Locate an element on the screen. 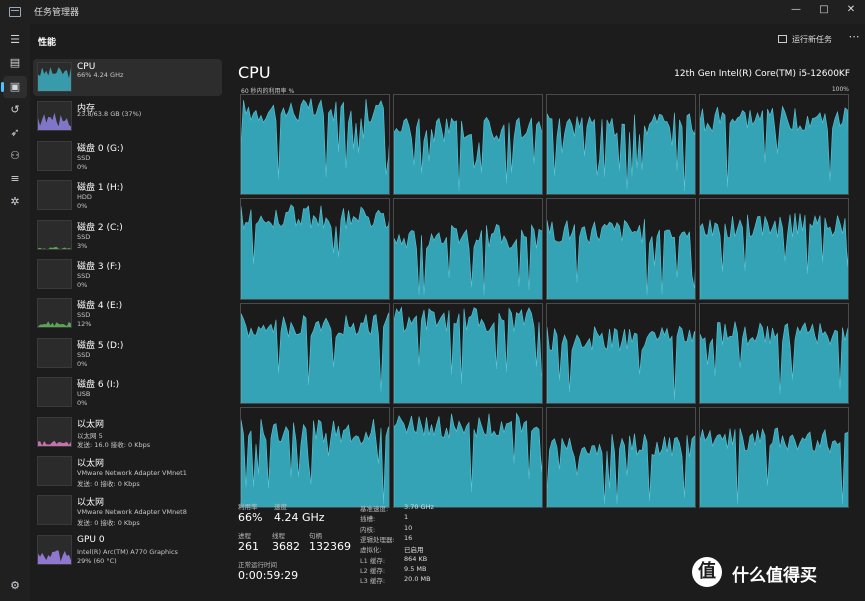  stat-processes: 进程 261 is located at coordinates (248, 541).